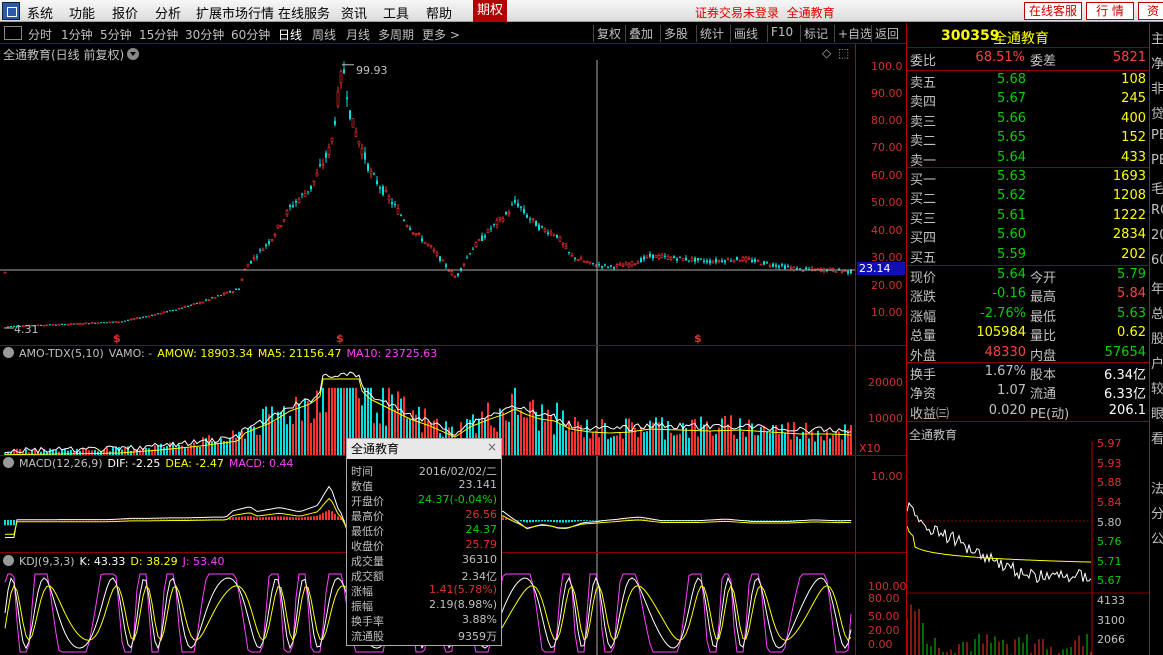 This screenshot has width=1163, height=655. Describe the element at coordinates (490, 11) in the screenshot. I see `menu-options: 期权` at that location.